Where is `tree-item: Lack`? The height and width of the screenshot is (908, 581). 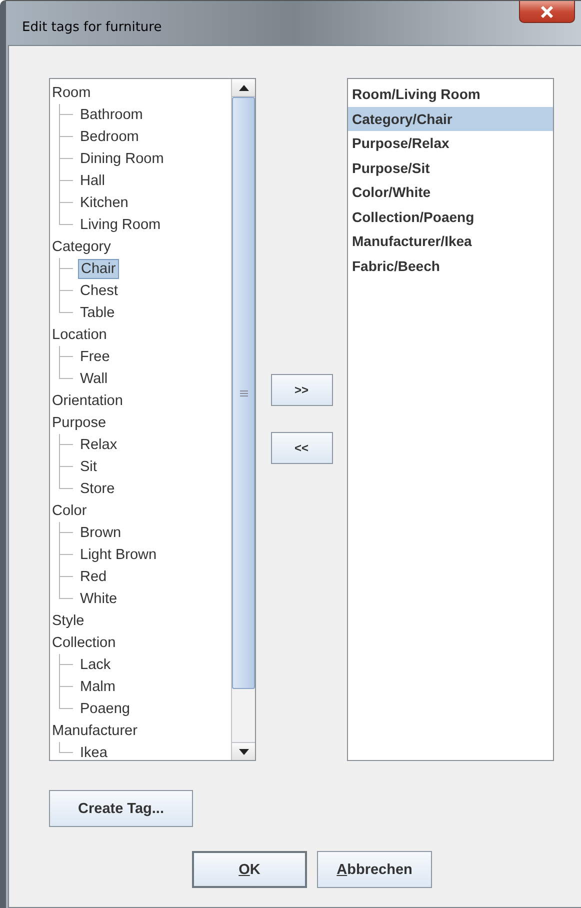 tree-item: Lack is located at coordinates (95, 665).